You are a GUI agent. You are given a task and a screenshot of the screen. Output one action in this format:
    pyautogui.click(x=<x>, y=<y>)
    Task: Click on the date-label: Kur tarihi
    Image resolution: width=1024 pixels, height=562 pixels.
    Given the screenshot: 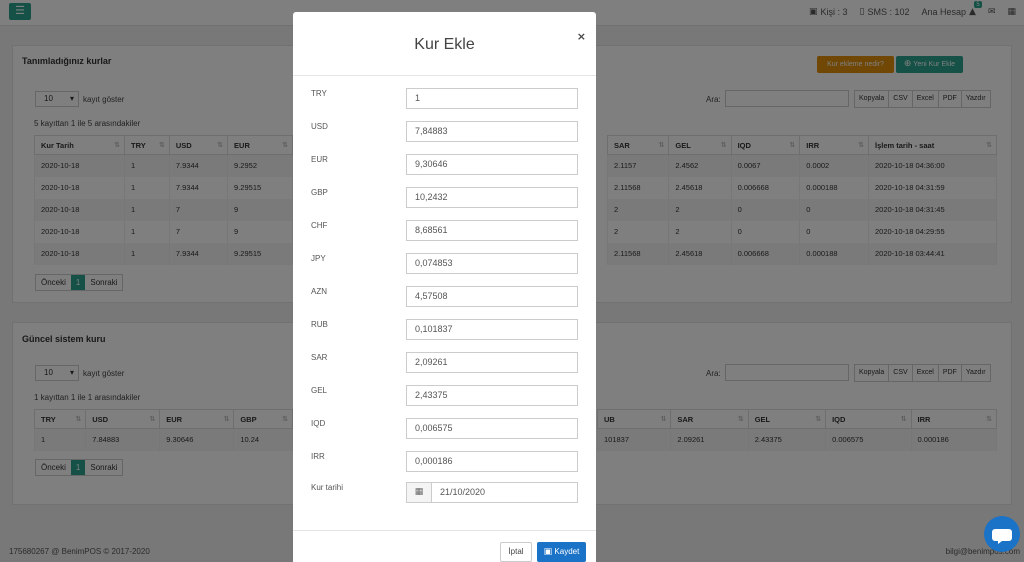 What is the action you would take?
    pyautogui.click(x=327, y=487)
    